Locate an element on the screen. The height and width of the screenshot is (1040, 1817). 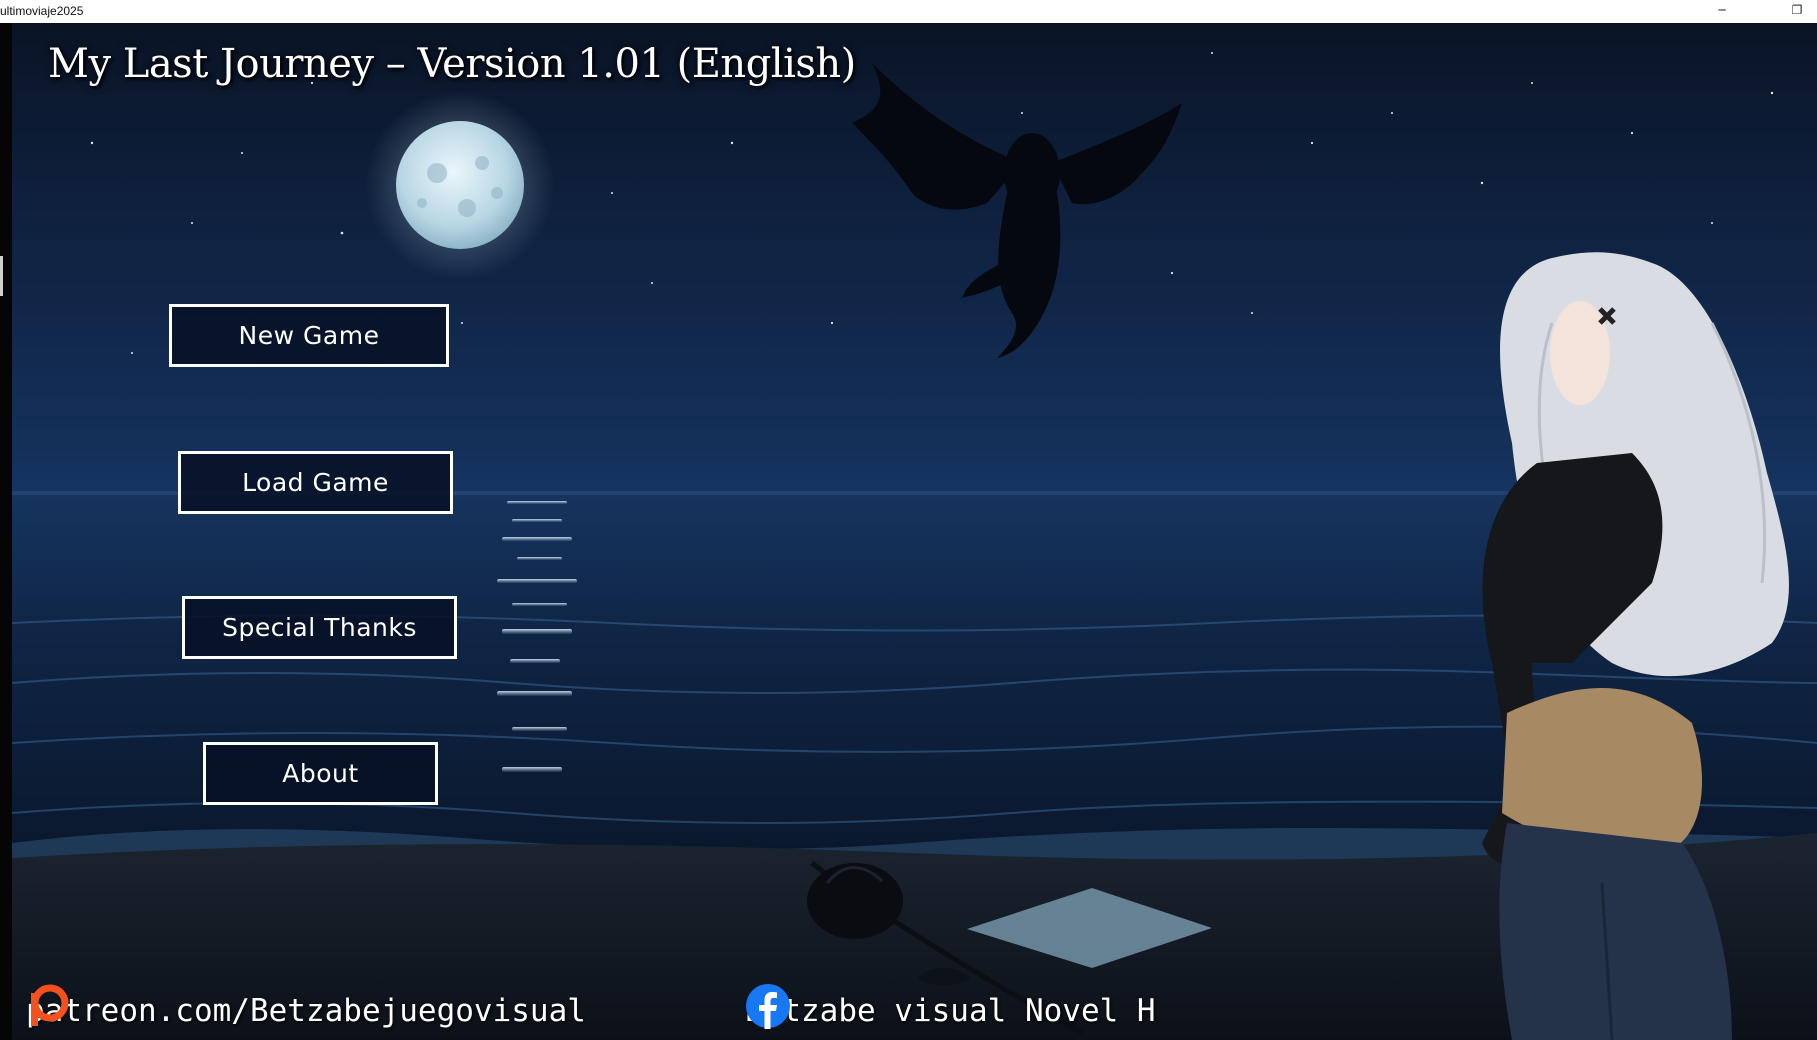
patreon-icon is located at coordinates (50, 1005).